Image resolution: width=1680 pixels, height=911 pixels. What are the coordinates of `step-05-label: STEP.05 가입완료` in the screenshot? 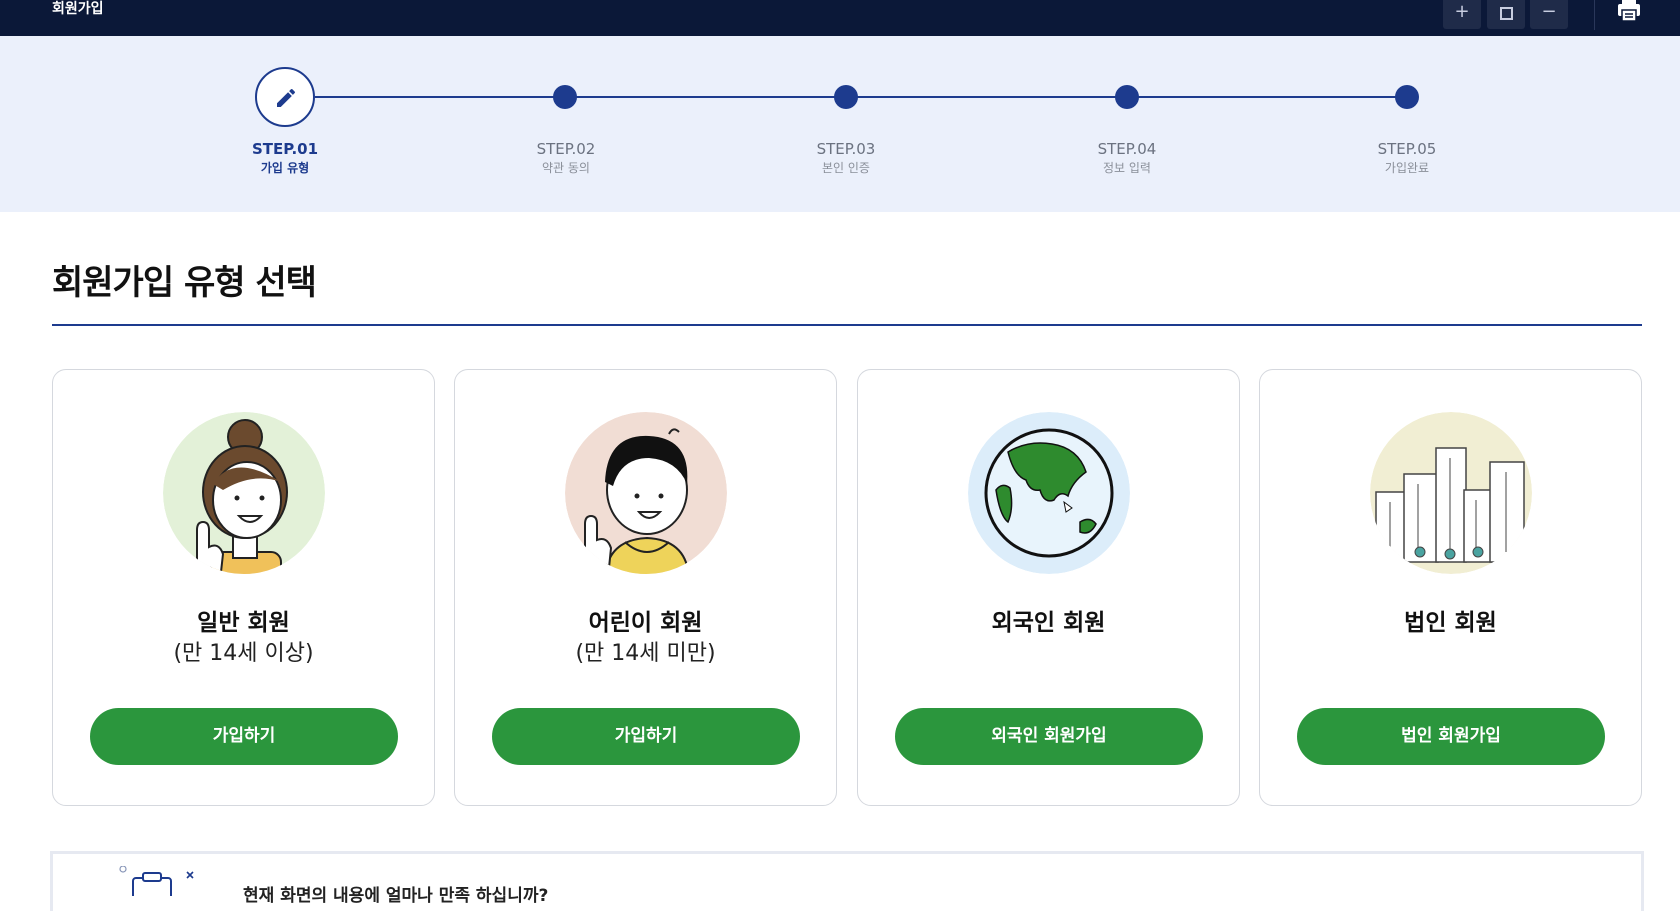 It's located at (1407, 158).